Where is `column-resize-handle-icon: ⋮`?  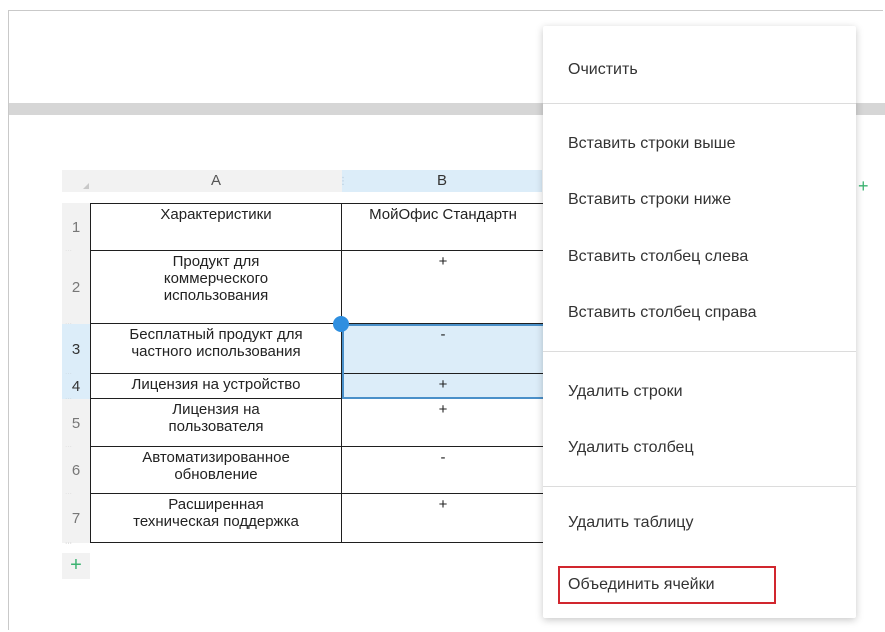 column-resize-handle-icon: ⋮ is located at coordinates (343, 181).